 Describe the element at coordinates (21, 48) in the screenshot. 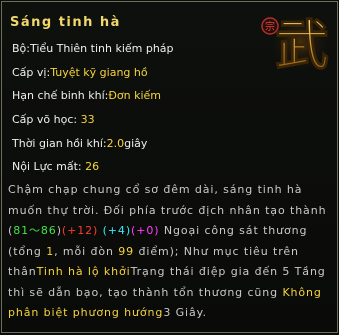

I see `sect-label: Bộ:` at that location.